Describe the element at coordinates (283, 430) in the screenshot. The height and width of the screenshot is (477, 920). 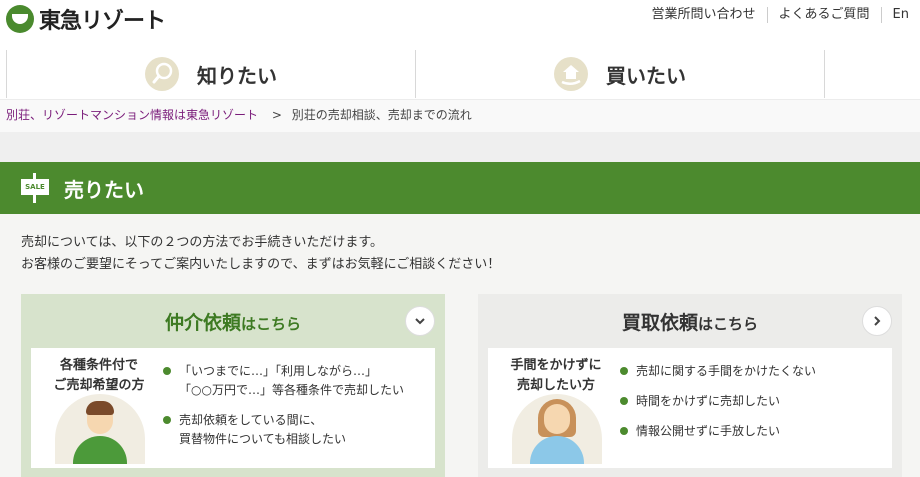
I see `list-item: 売却依頼をしている間に、 買替物件についても相談したい` at that location.